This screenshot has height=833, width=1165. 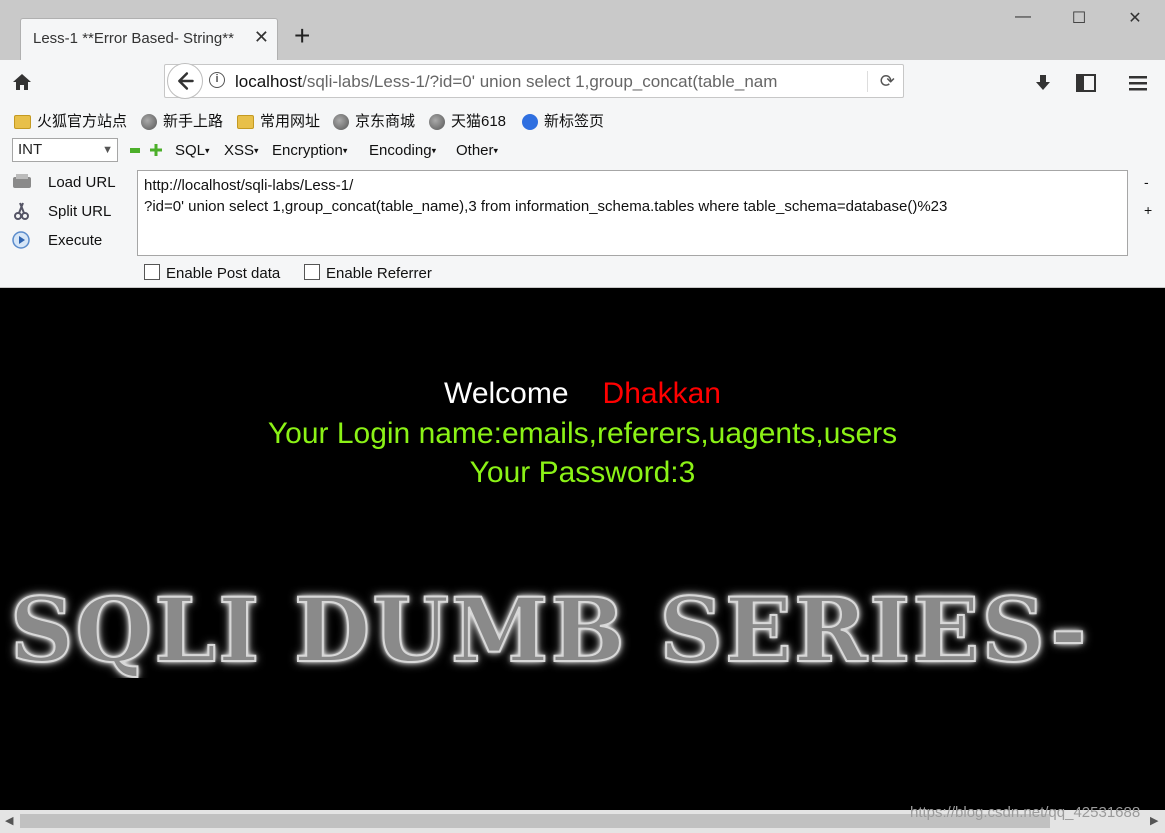 I want to click on paw-icon, so click(x=530, y=122).